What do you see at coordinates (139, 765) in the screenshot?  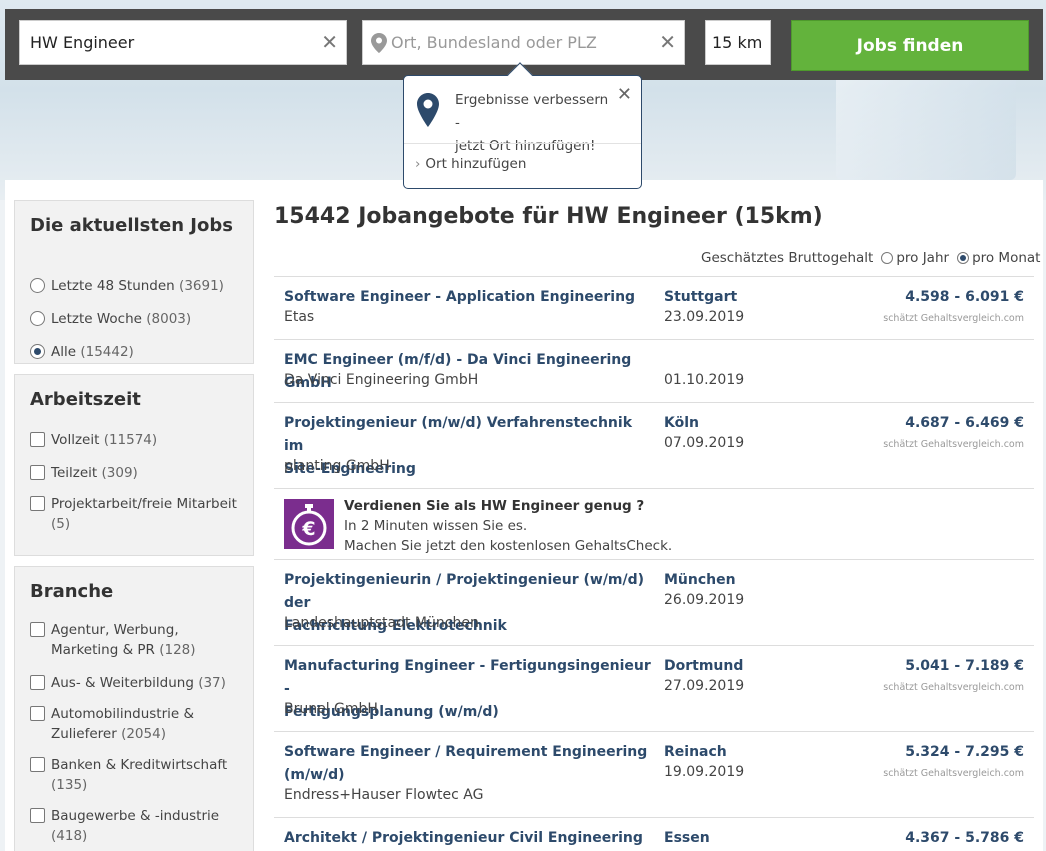 I see `option-label: Banken & Kreditwirtschaft` at bounding box center [139, 765].